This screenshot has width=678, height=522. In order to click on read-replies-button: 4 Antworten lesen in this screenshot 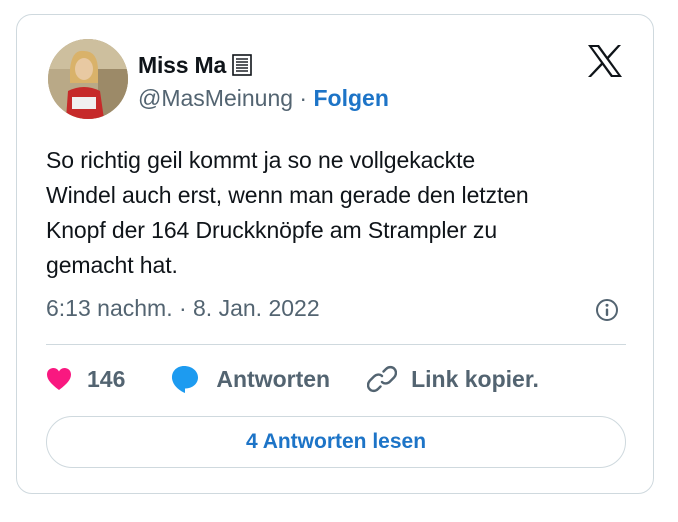, I will do `click(336, 442)`.